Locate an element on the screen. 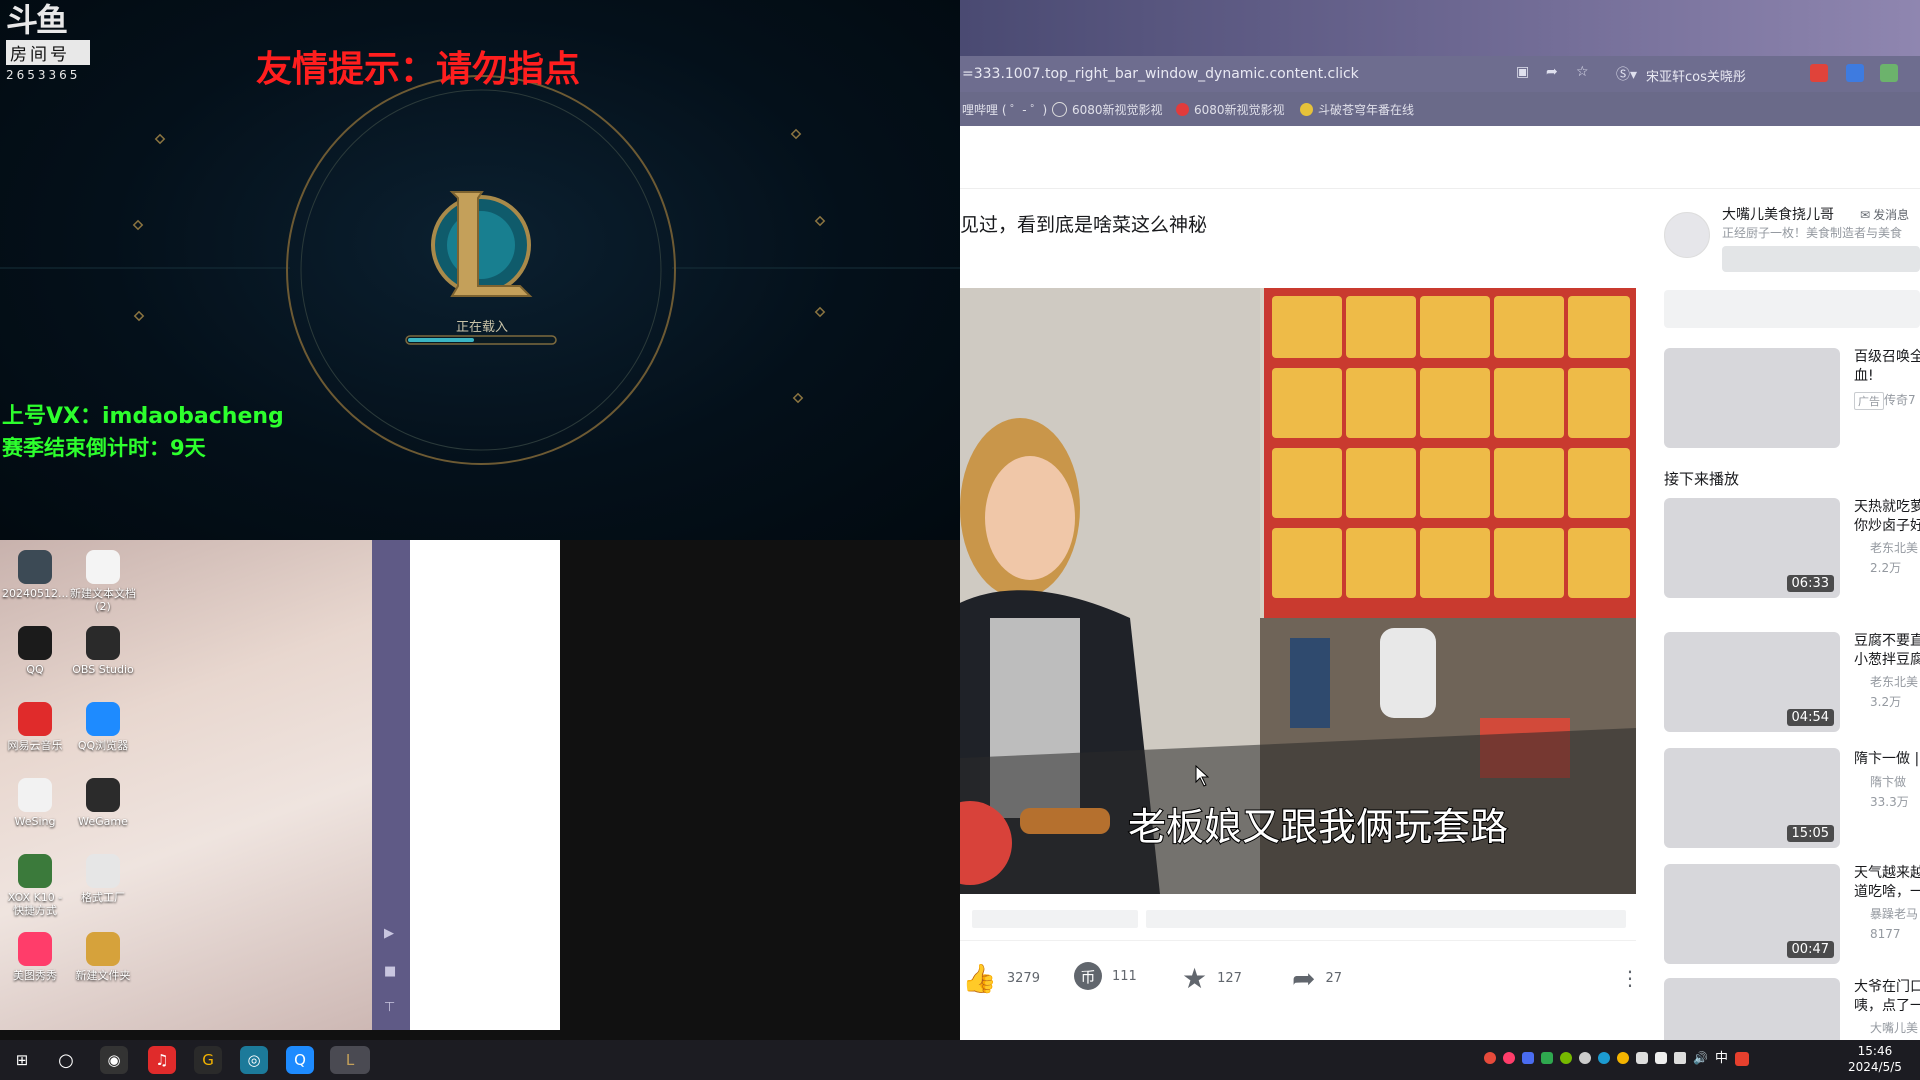 The height and width of the screenshot is (1080, 1920). microphone-icon is located at coordinates (1642, 1058).